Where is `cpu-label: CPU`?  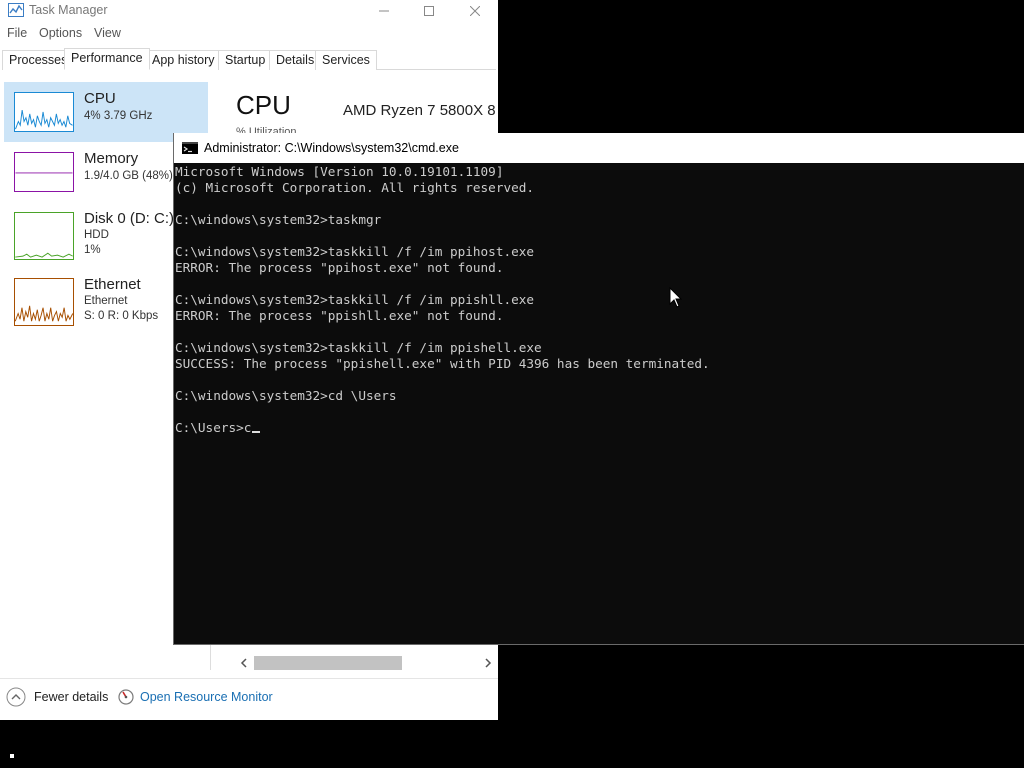
cpu-label: CPU is located at coordinates (100, 98).